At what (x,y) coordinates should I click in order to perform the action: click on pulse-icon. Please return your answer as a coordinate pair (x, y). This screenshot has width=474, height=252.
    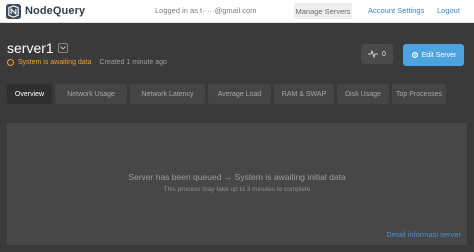
    Looking at the image, I should click on (373, 54).